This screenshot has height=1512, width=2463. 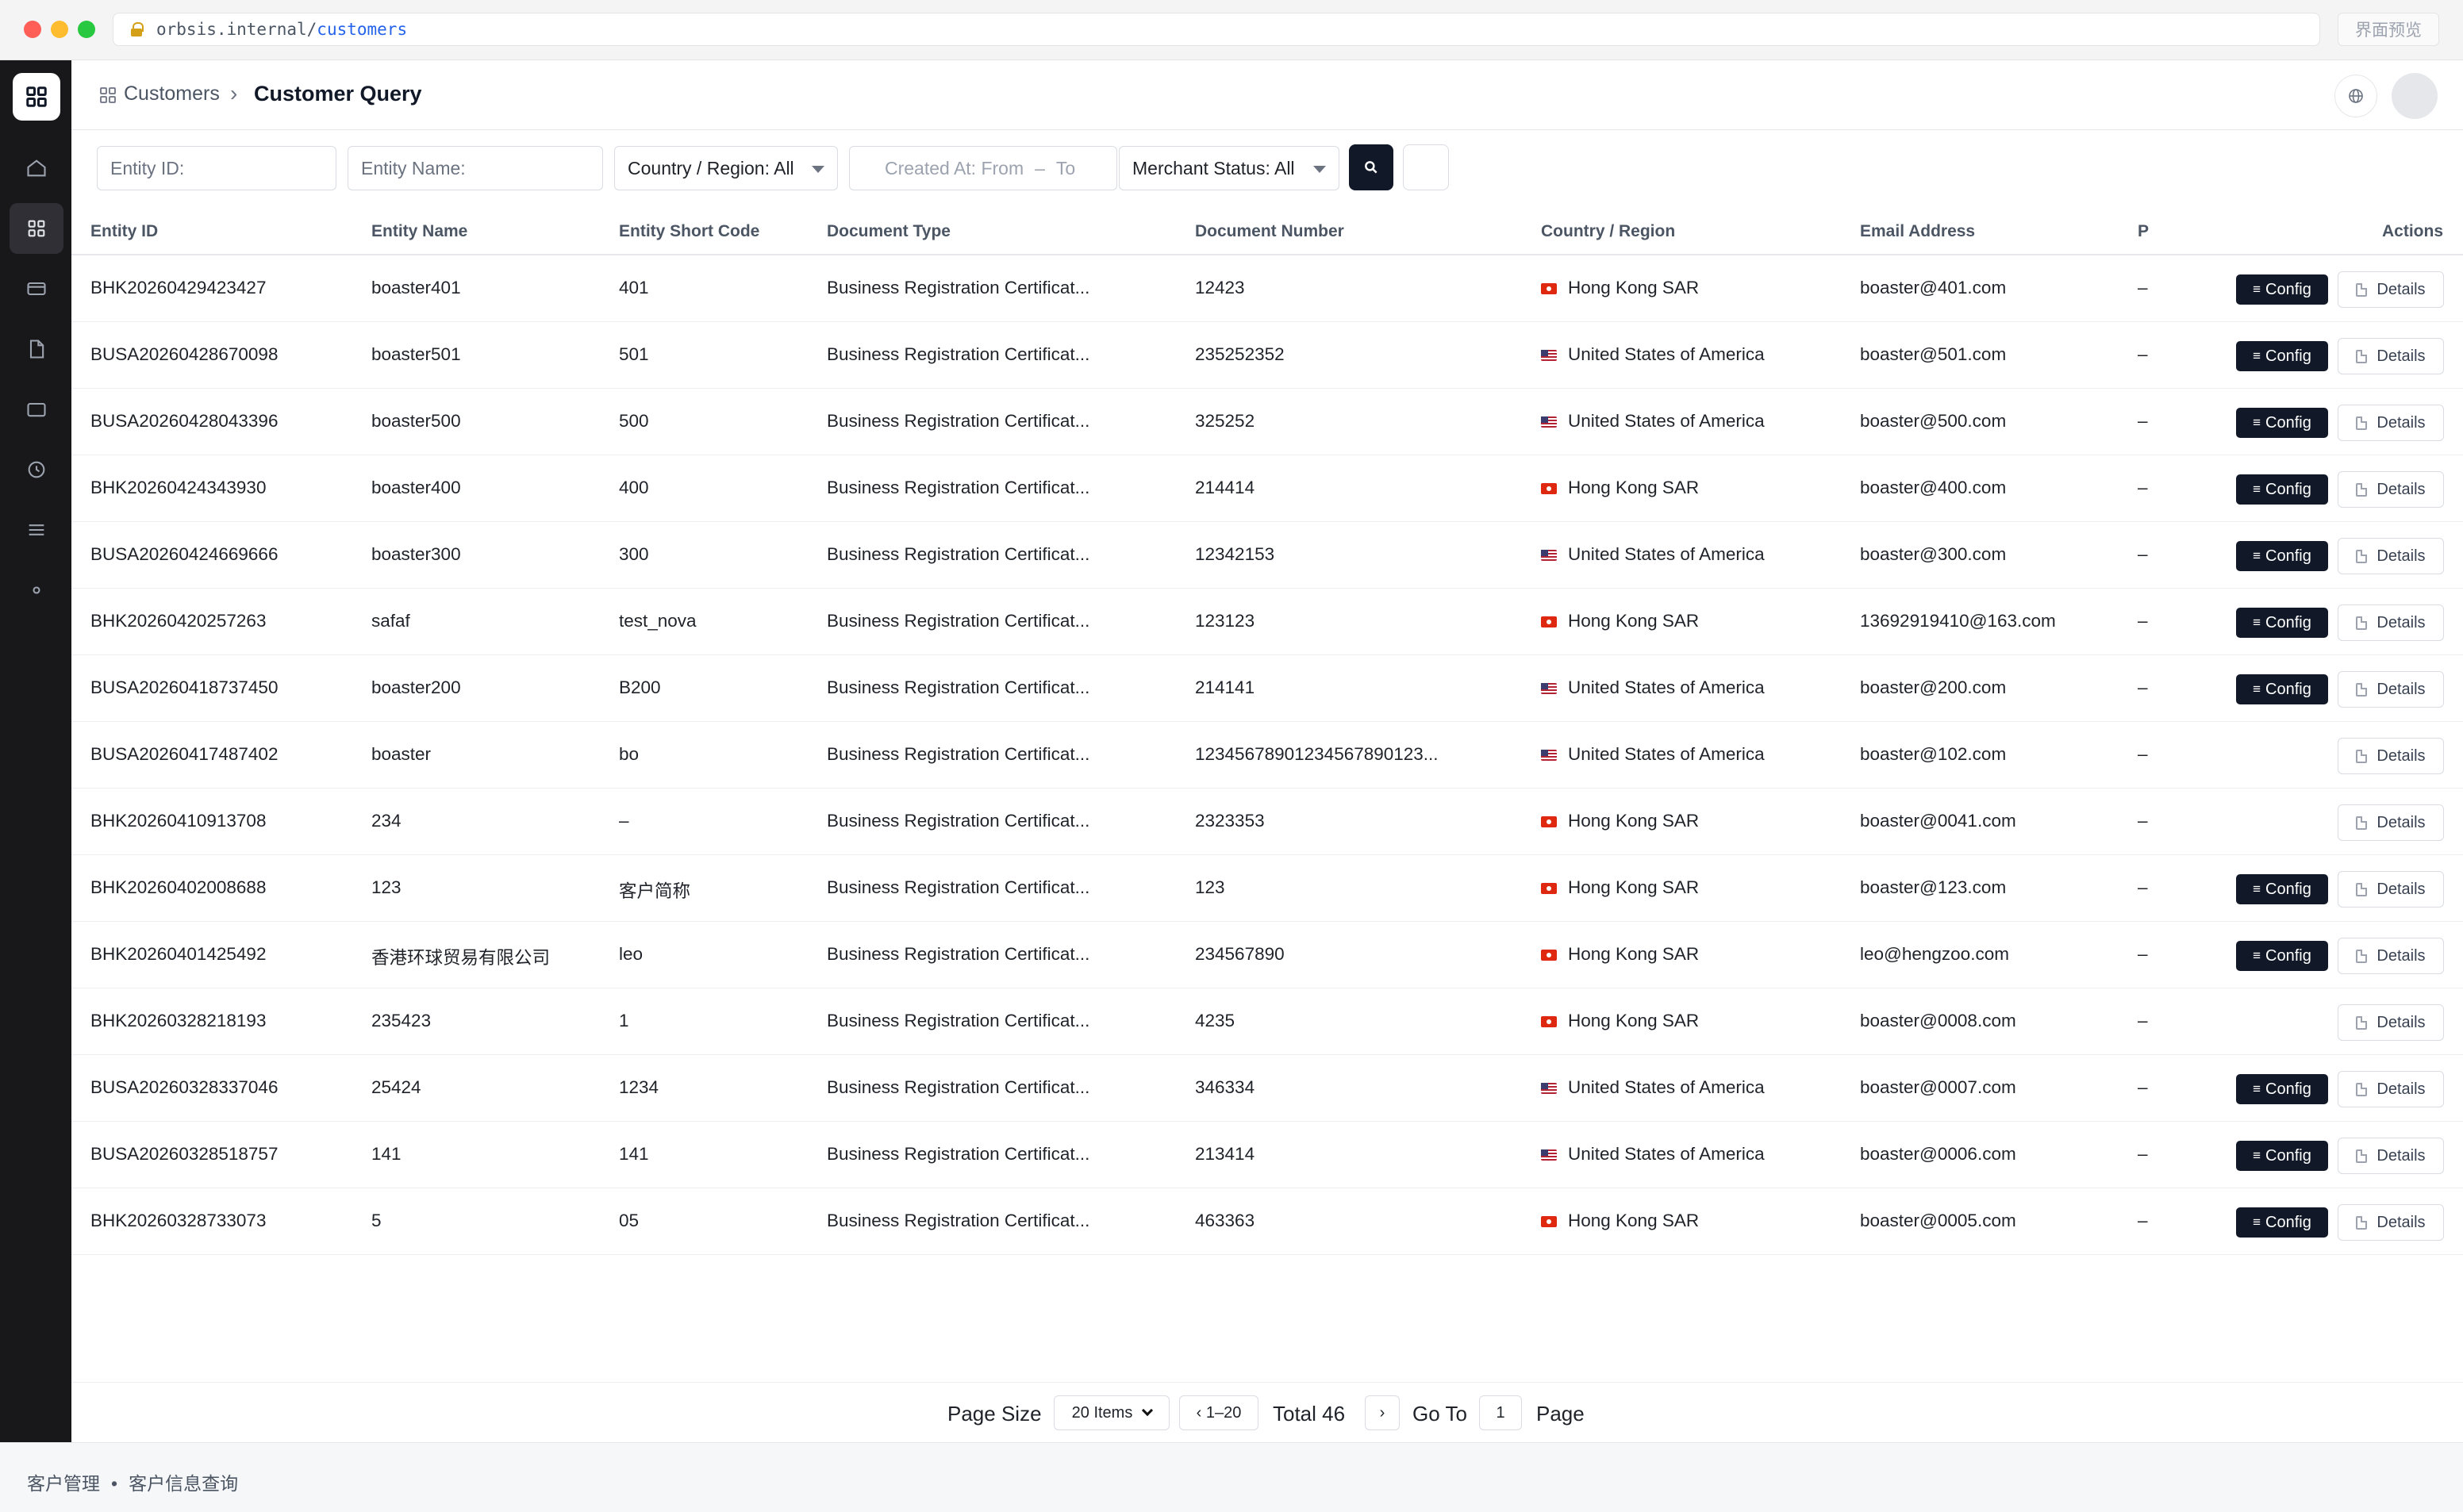 I want to click on menu-icon: ≡, so click(x=2257, y=356).